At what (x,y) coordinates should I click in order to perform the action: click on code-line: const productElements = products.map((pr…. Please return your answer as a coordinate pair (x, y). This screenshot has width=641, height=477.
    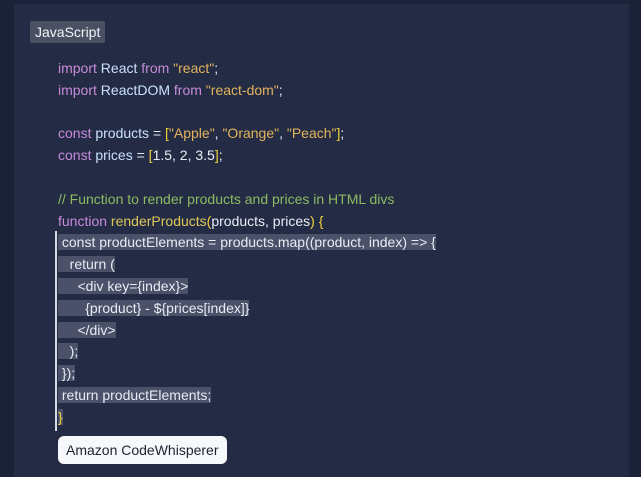
    Looking at the image, I should click on (247, 243).